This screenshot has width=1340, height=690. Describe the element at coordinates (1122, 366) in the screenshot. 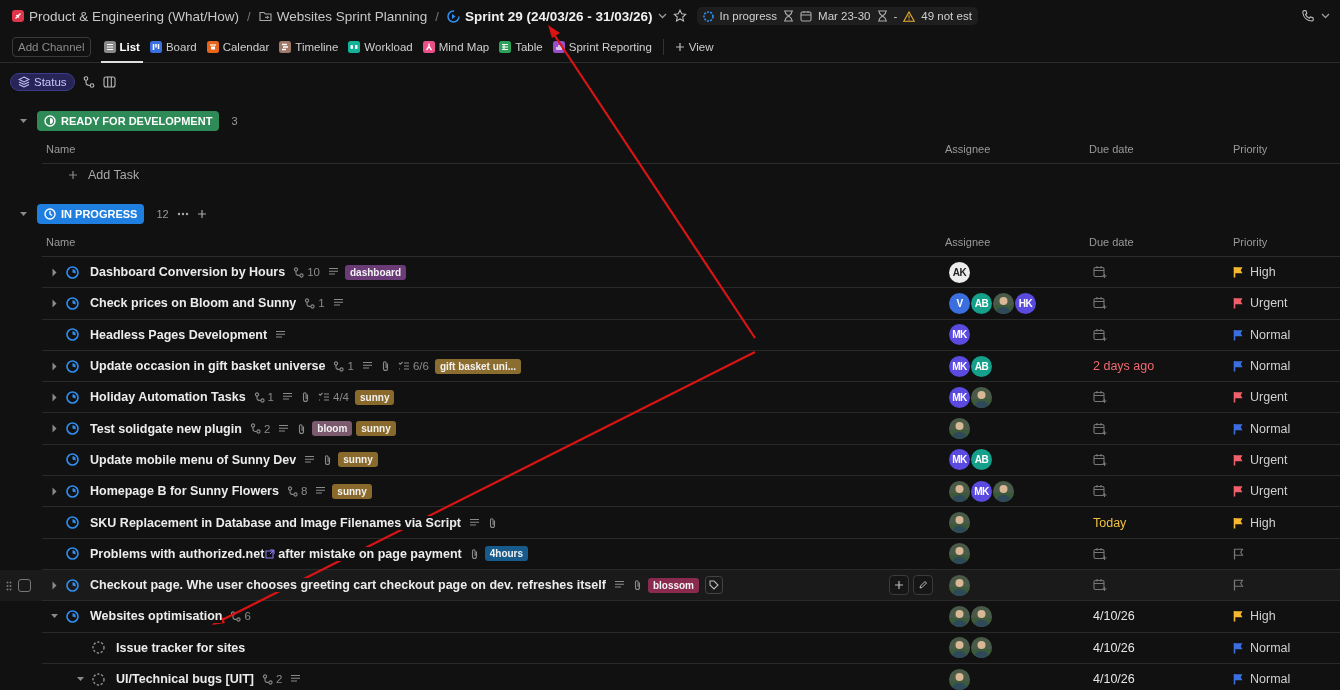

I see `due-date: 2 days ago` at that location.